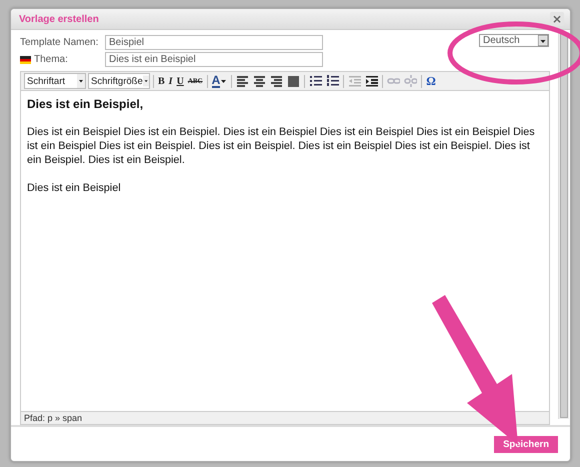  Describe the element at coordinates (59, 19) in the screenshot. I see `dialog-title: Vorlage erstellen` at that location.